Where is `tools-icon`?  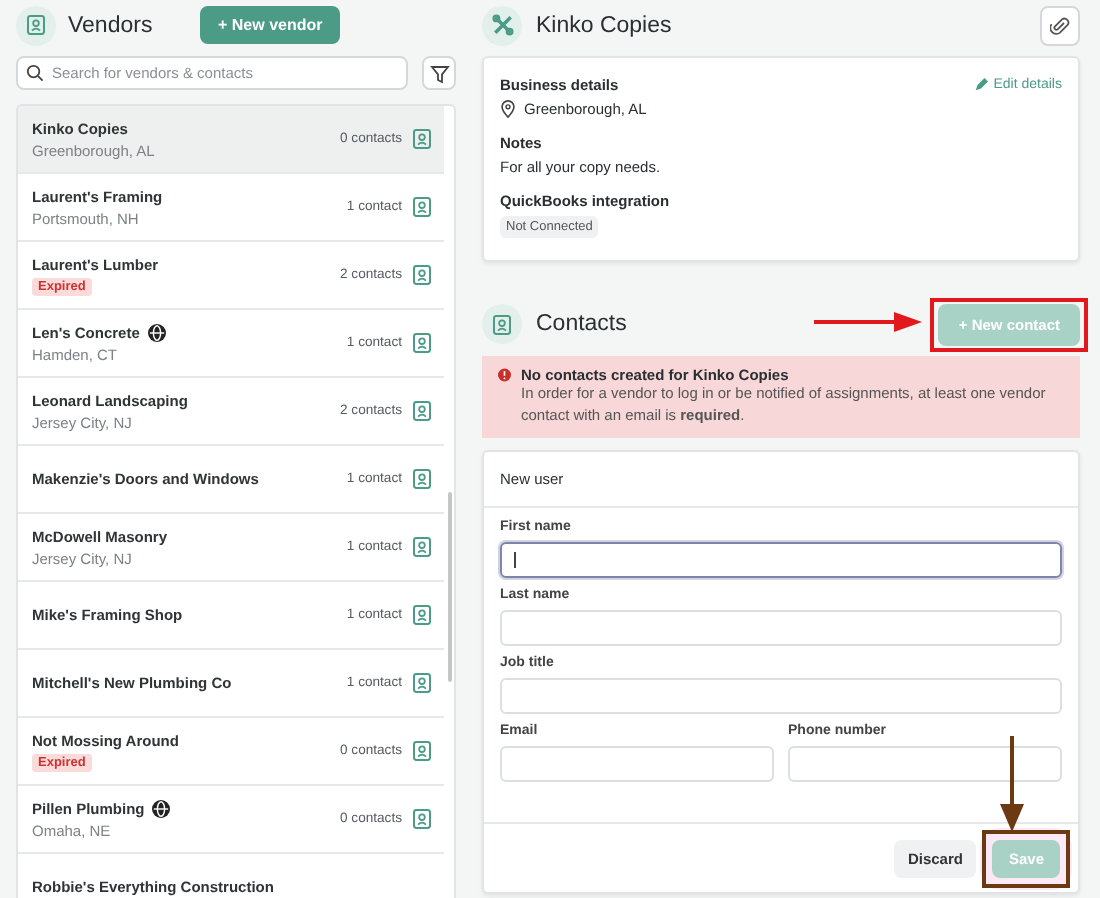 tools-icon is located at coordinates (502, 25).